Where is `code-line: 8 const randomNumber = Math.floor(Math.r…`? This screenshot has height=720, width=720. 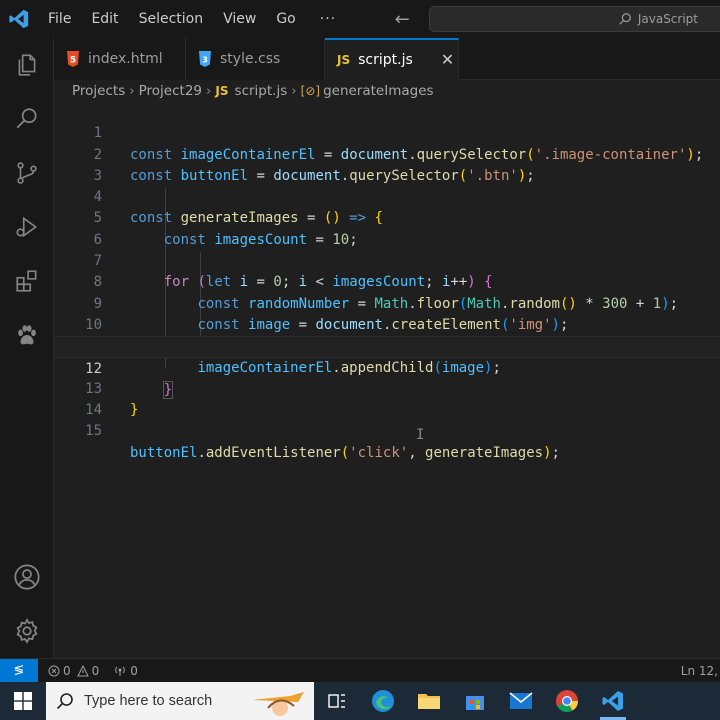 code-line: 8 const randomNumber = Math.floor(Math.r… is located at coordinates (387, 281).